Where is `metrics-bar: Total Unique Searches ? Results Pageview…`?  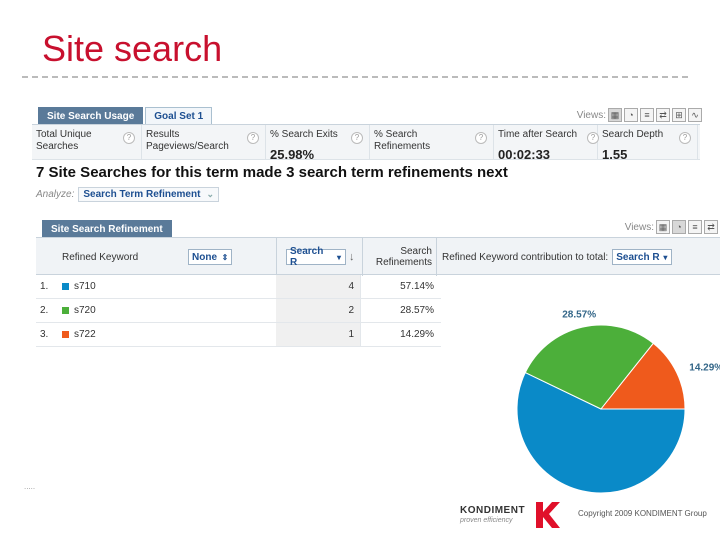
metrics-bar: Total Unique Searches ? Results Pageview… is located at coordinates (366, 143).